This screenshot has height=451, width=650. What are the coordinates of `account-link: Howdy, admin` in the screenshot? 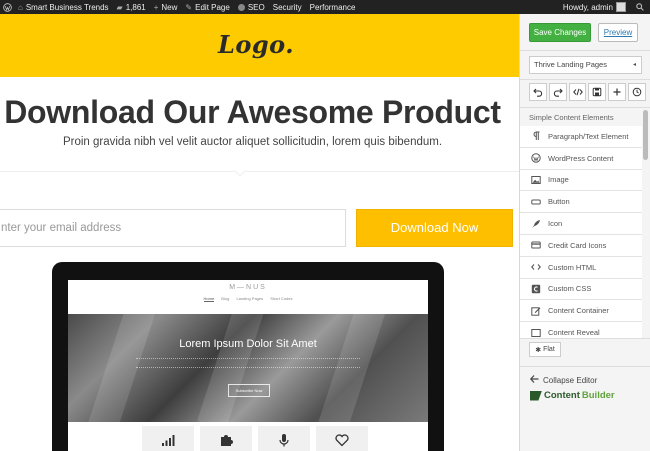 It's located at (596, 7).